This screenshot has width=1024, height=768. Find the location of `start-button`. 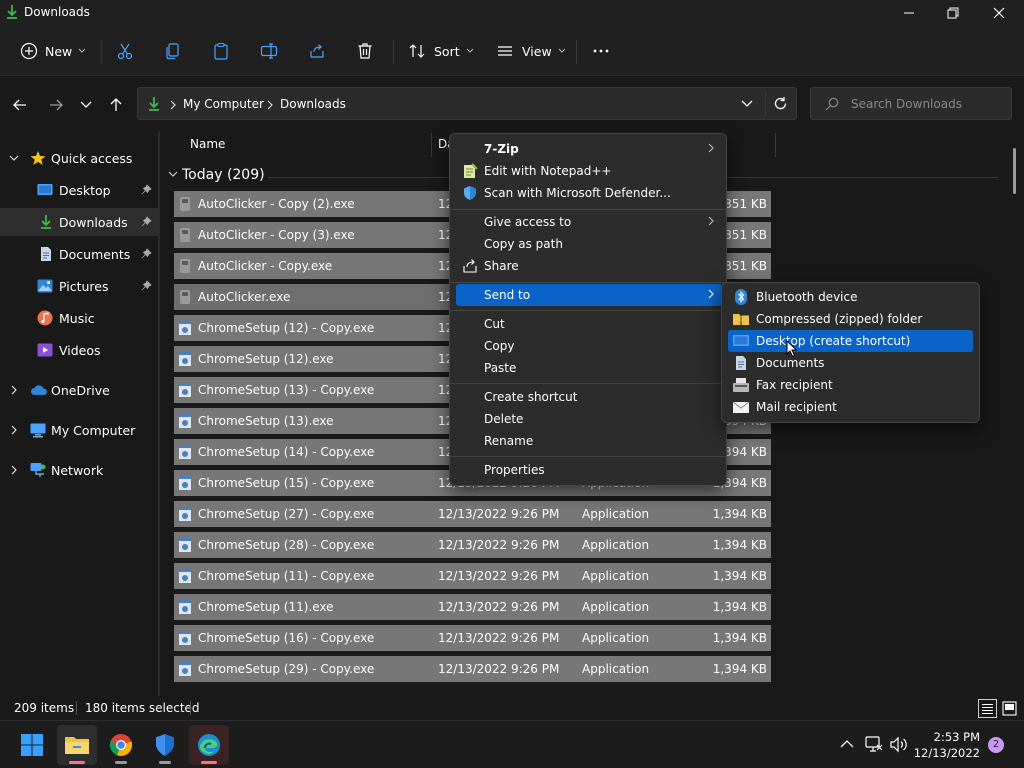

start-button is located at coordinates (32, 745).